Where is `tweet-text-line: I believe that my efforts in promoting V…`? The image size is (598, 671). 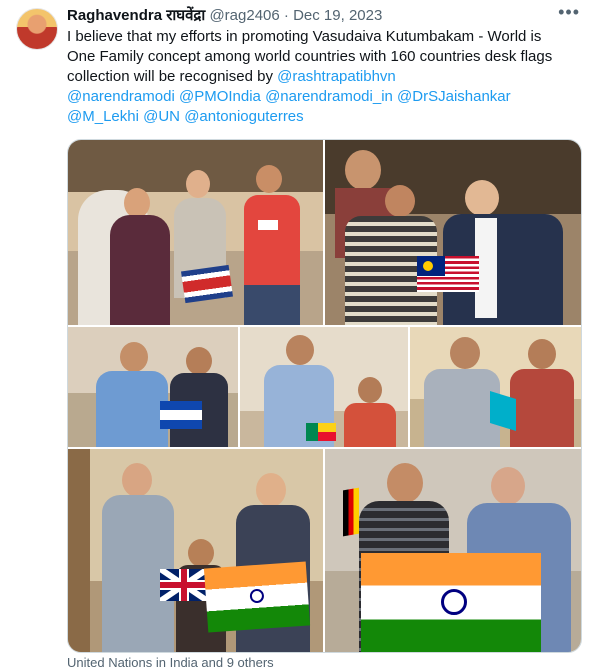
tweet-text-line: I believe that my efforts in promoting V… is located at coordinates (304, 36).